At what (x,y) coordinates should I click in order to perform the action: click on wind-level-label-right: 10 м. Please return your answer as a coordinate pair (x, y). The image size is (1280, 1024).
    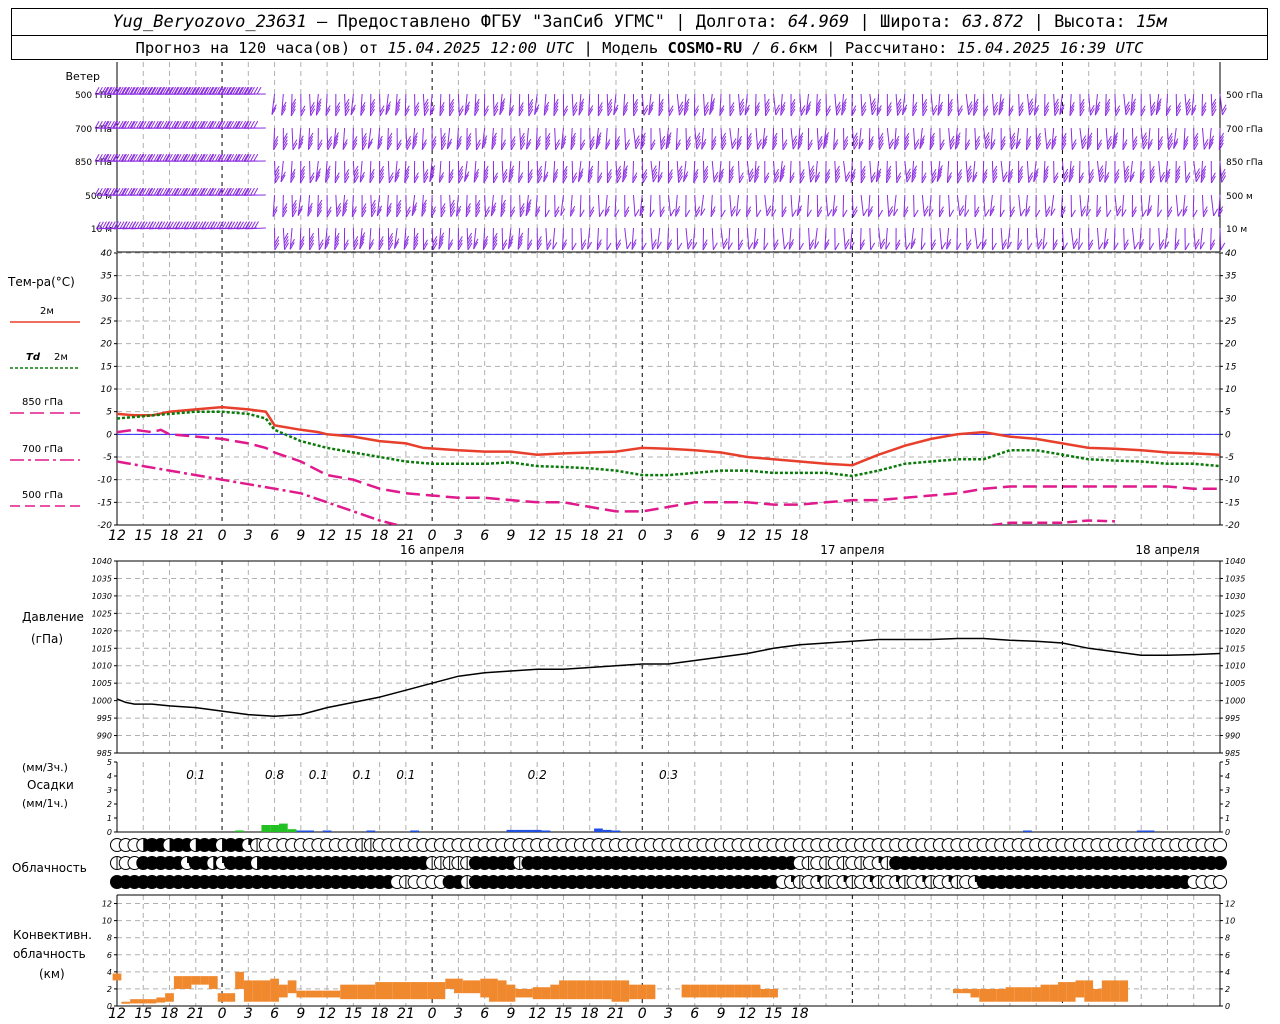
    Looking at the image, I should click on (1236, 230).